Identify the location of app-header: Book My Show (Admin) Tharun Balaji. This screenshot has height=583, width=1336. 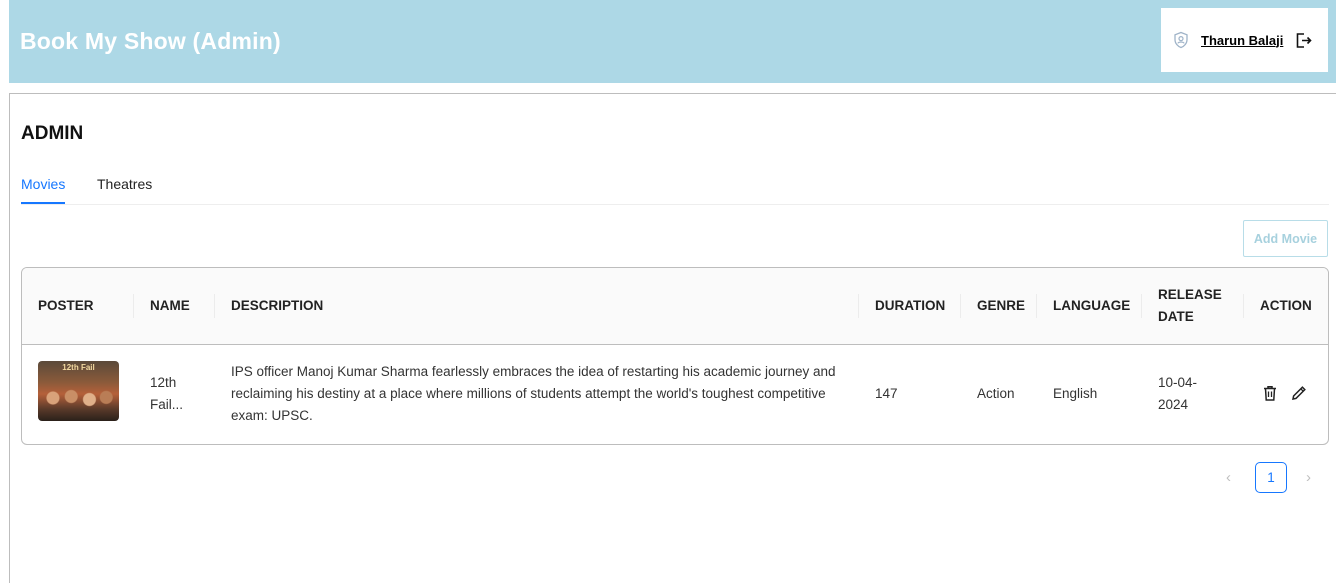
(672, 41).